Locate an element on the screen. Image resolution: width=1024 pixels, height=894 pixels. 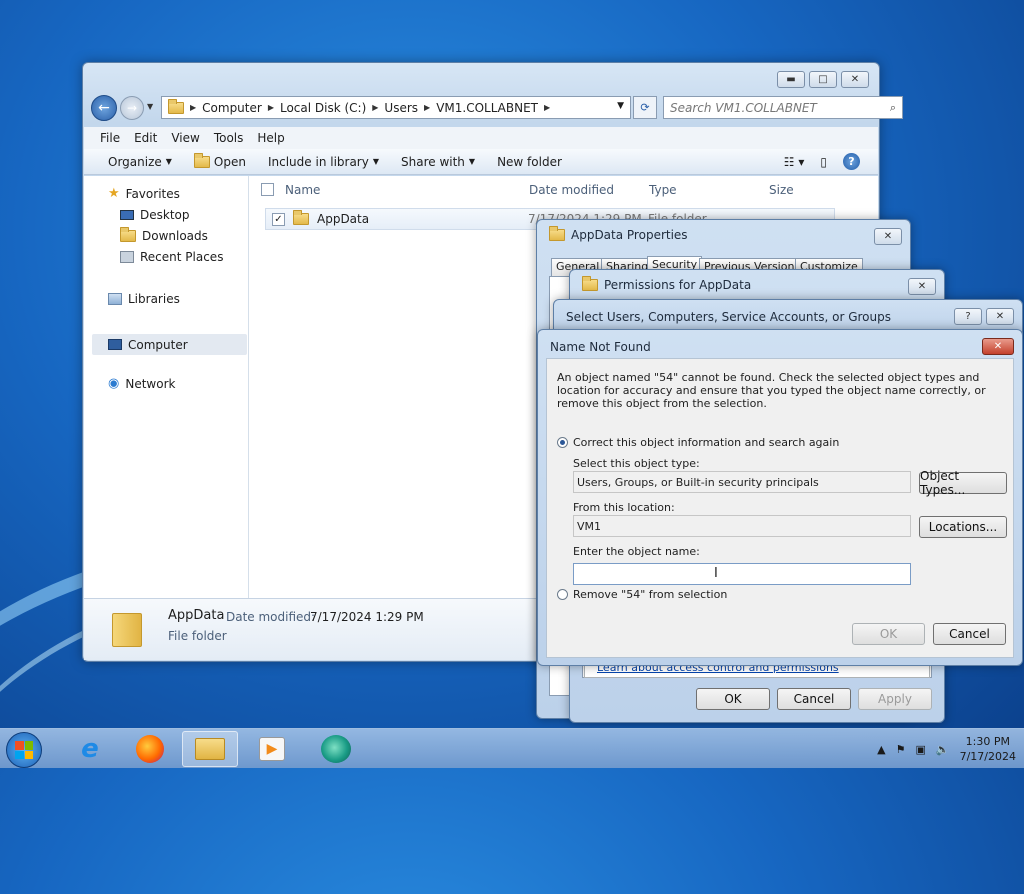
recent-pages-dropdown: ▼ is located at coordinates (150, 106).